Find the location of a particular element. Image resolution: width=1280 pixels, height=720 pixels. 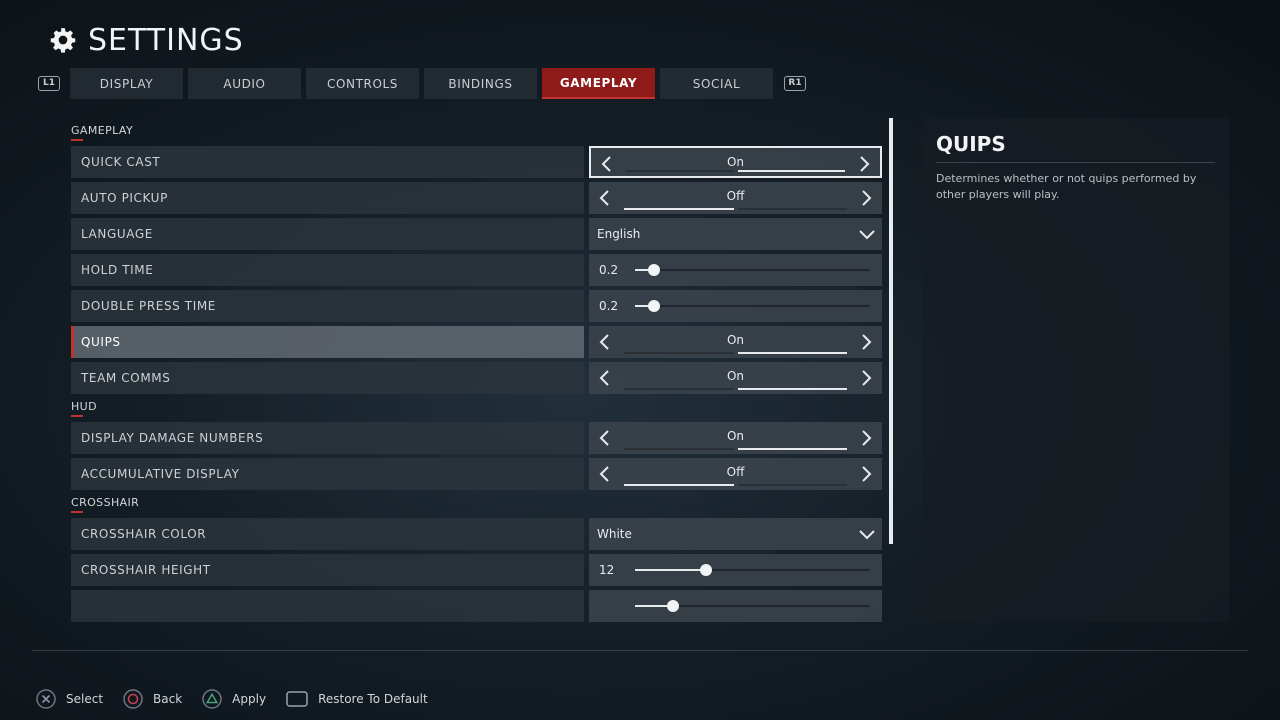

cross-button-icon is located at coordinates (46, 699).